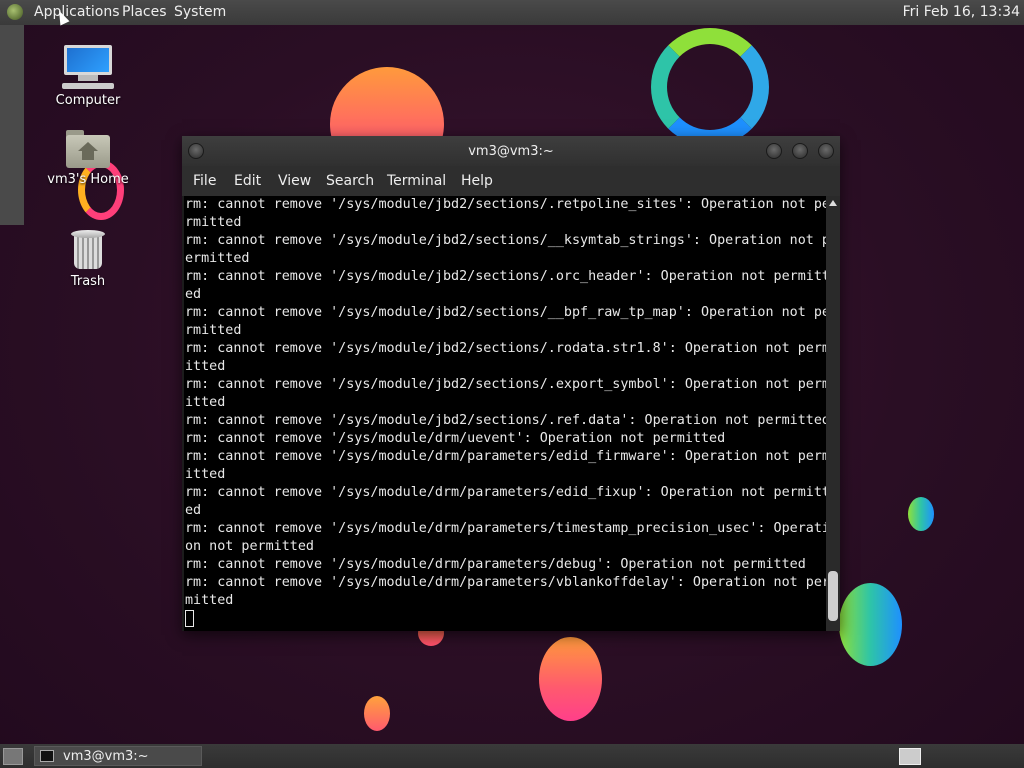 Image resolution: width=1024 pixels, height=768 pixels. Describe the element at coordinates (826, 151) in the screenshot. I see `close-button` at that location.